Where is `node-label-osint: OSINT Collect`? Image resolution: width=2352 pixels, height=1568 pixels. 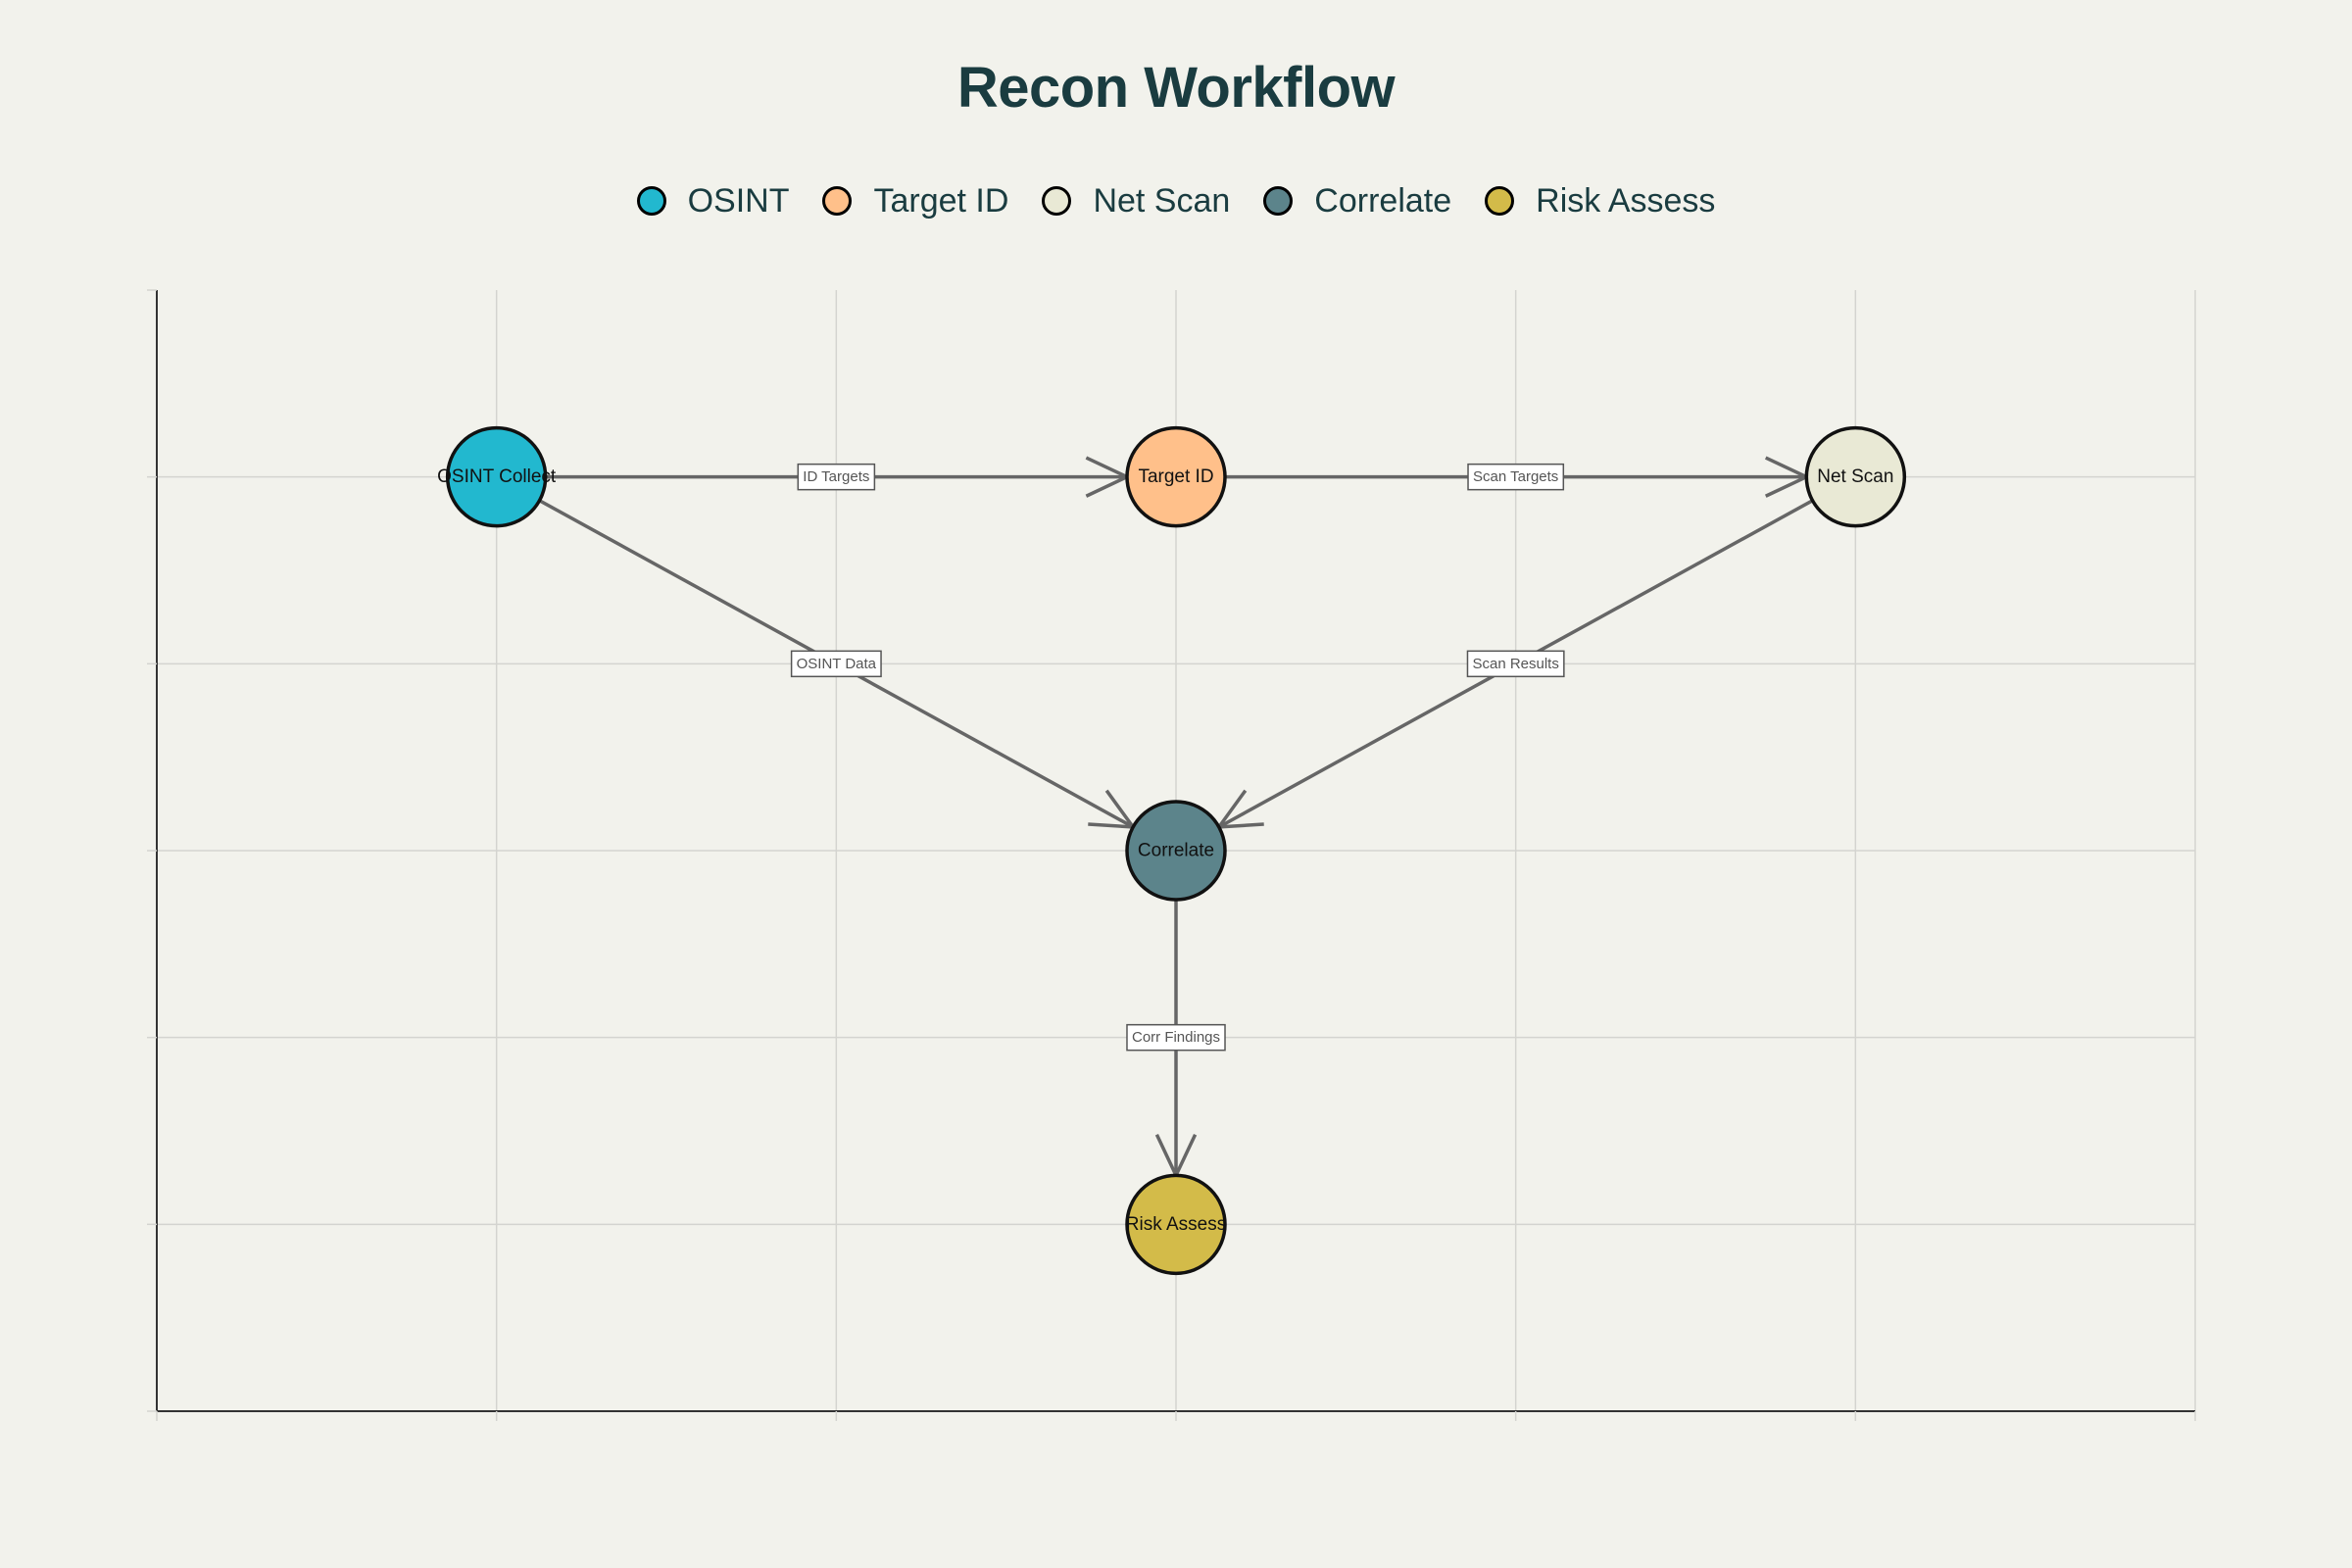 node-label-osint: OSINT Collect is located at coordinates (497, 476).